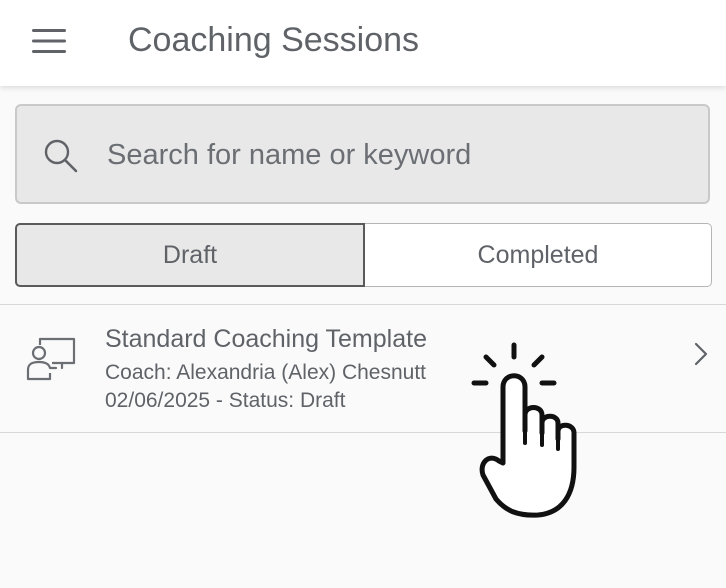  Describe the element at coordinates (274, 40) in the screenshot. I see `page-title: Coaching Sessions` at that location.